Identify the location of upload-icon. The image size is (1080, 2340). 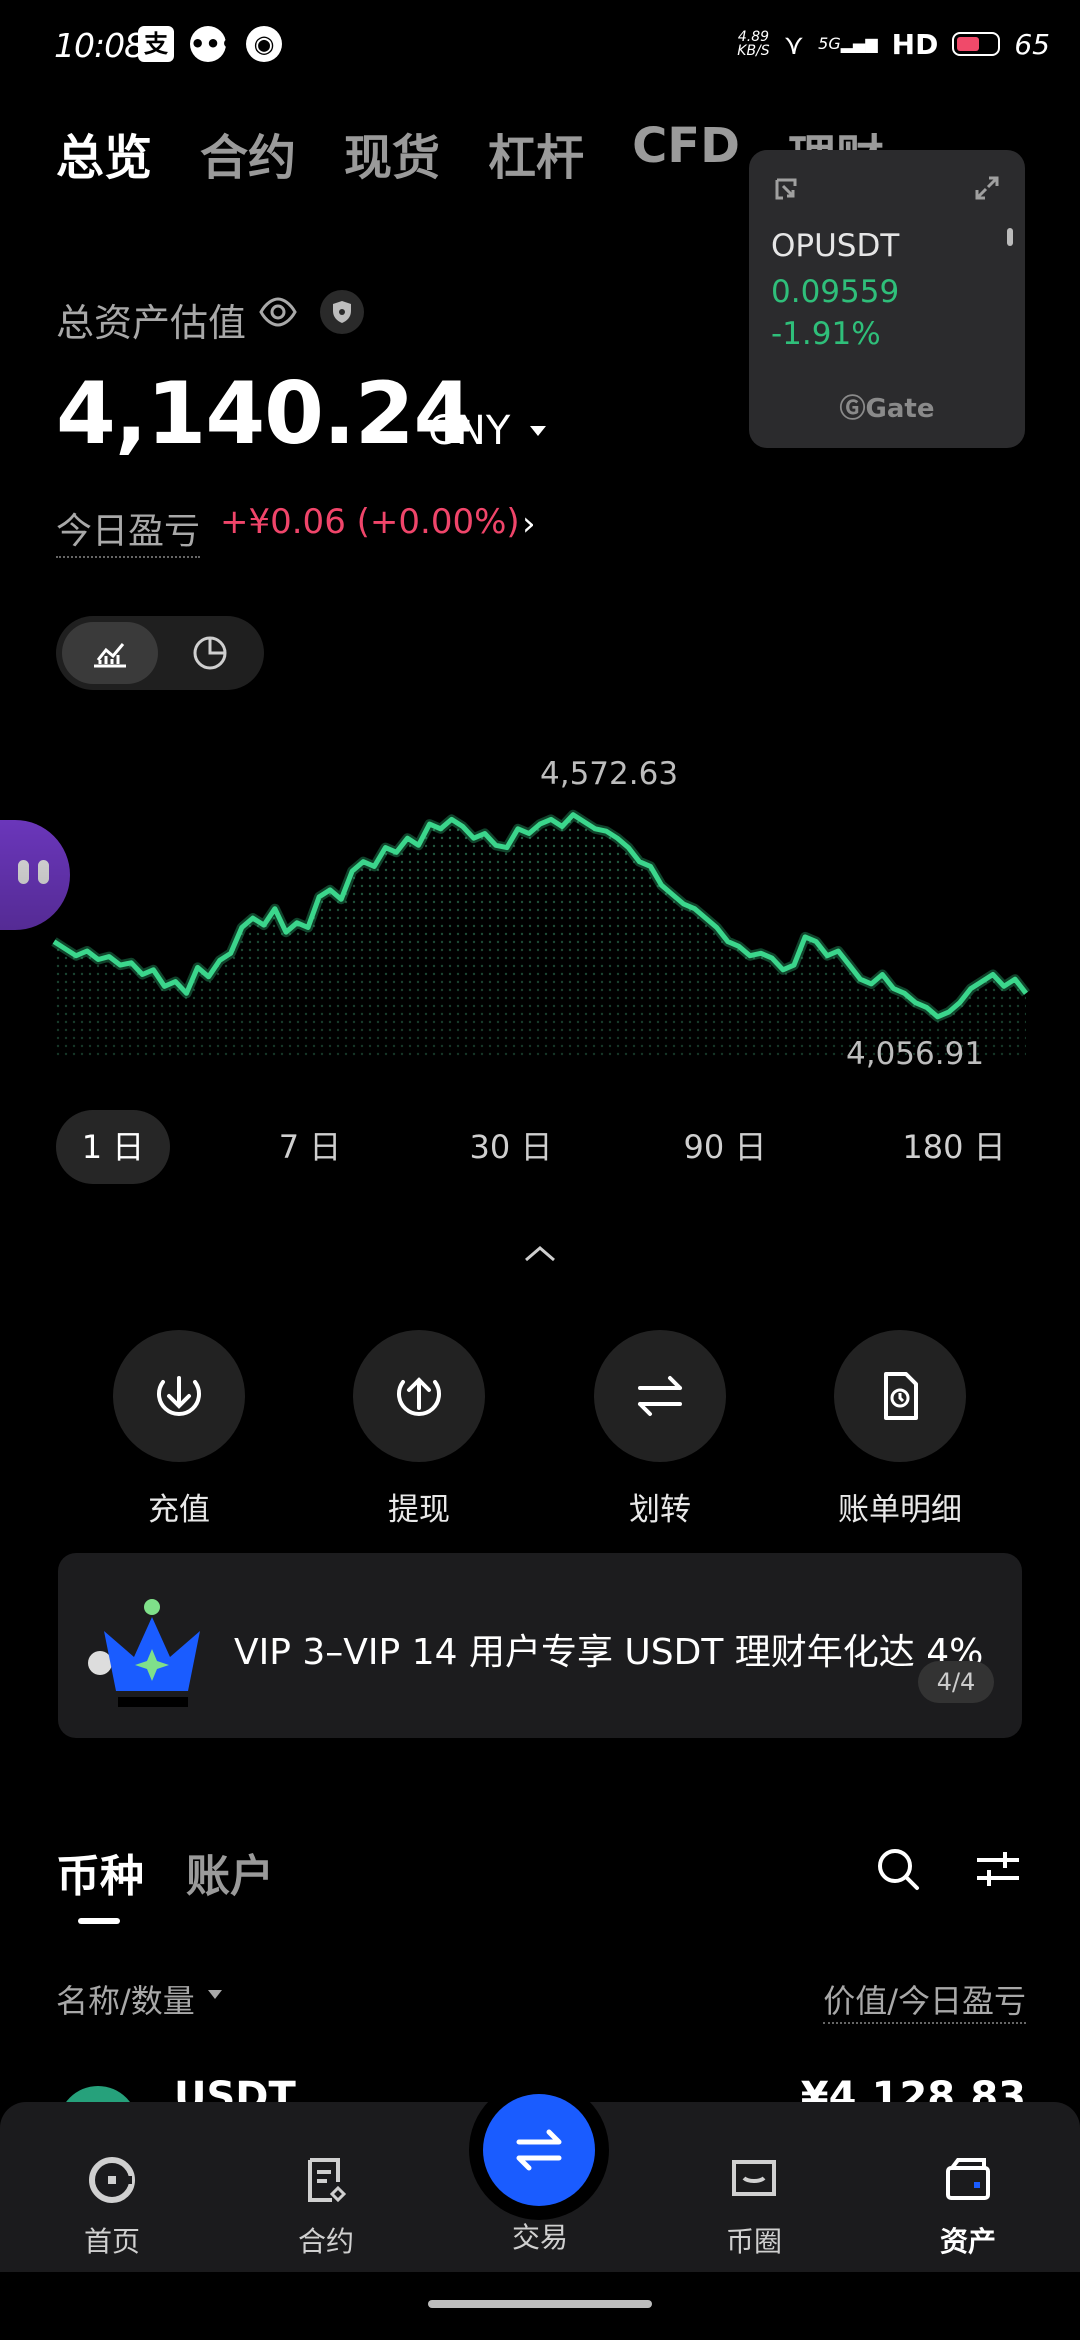
(419, 1396).